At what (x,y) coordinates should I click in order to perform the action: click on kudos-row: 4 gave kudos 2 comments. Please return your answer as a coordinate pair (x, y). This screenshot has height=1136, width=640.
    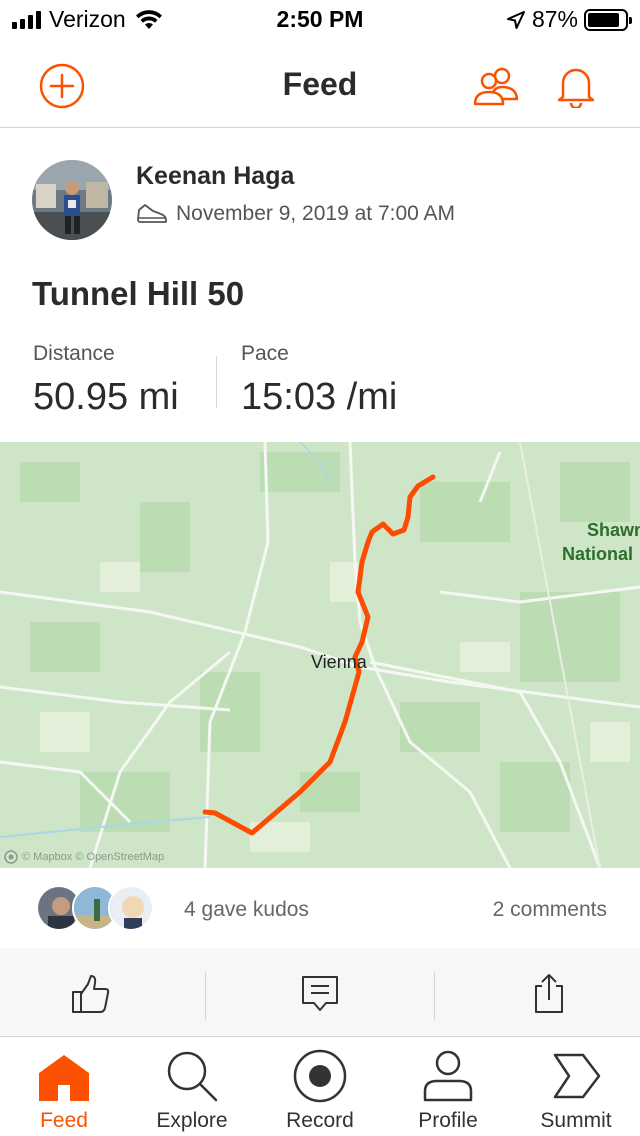
    Looking at the image, I should click on (320, 908).